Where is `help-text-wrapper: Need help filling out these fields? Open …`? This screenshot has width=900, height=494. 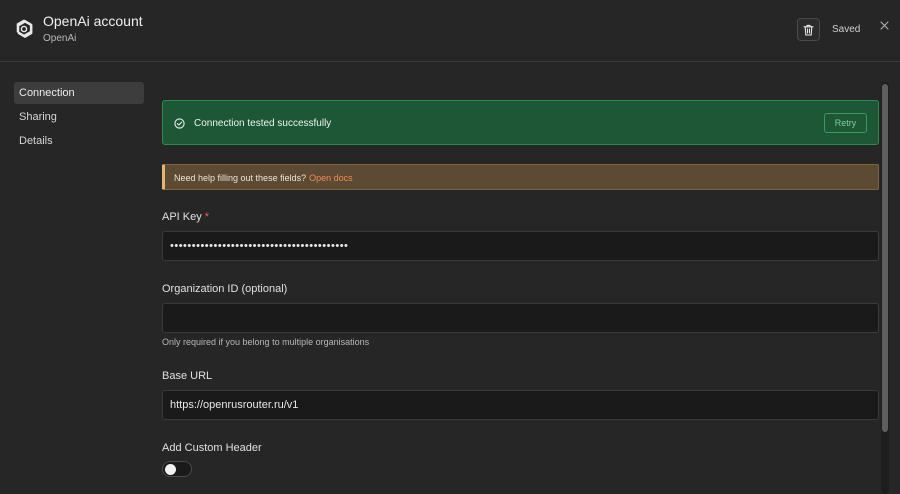 help-text-wrapper: Need help filling out these fields? Open … is located at coordinates (263, 178).